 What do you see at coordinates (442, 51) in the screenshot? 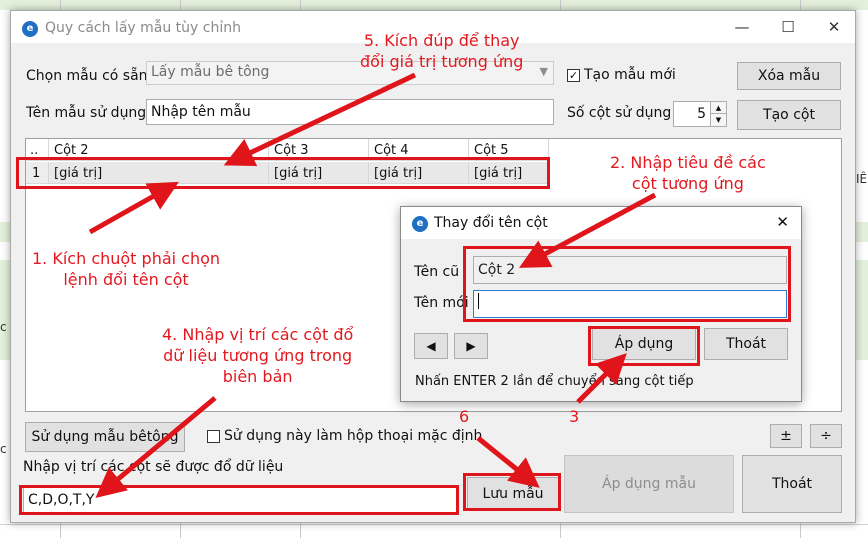
I see `annotation-step5: 5. Kích đúp để thay đổi giá trị tương ứng` at bounding box center [442, 51].